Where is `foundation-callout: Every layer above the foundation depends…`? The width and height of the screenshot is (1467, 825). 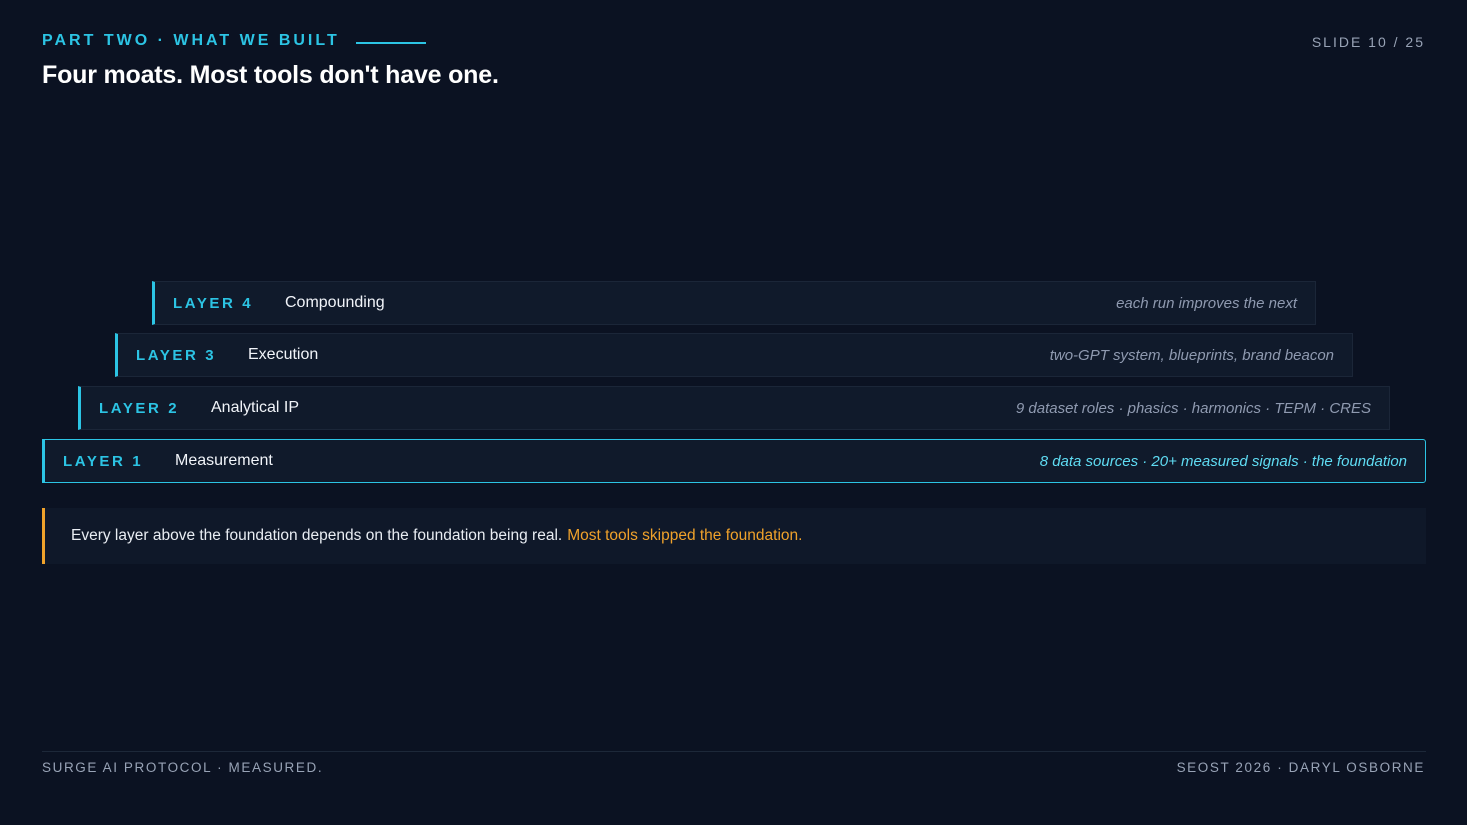
foundation-callout: Every layer above the foundation depends… is located at coordinates (734, 536).